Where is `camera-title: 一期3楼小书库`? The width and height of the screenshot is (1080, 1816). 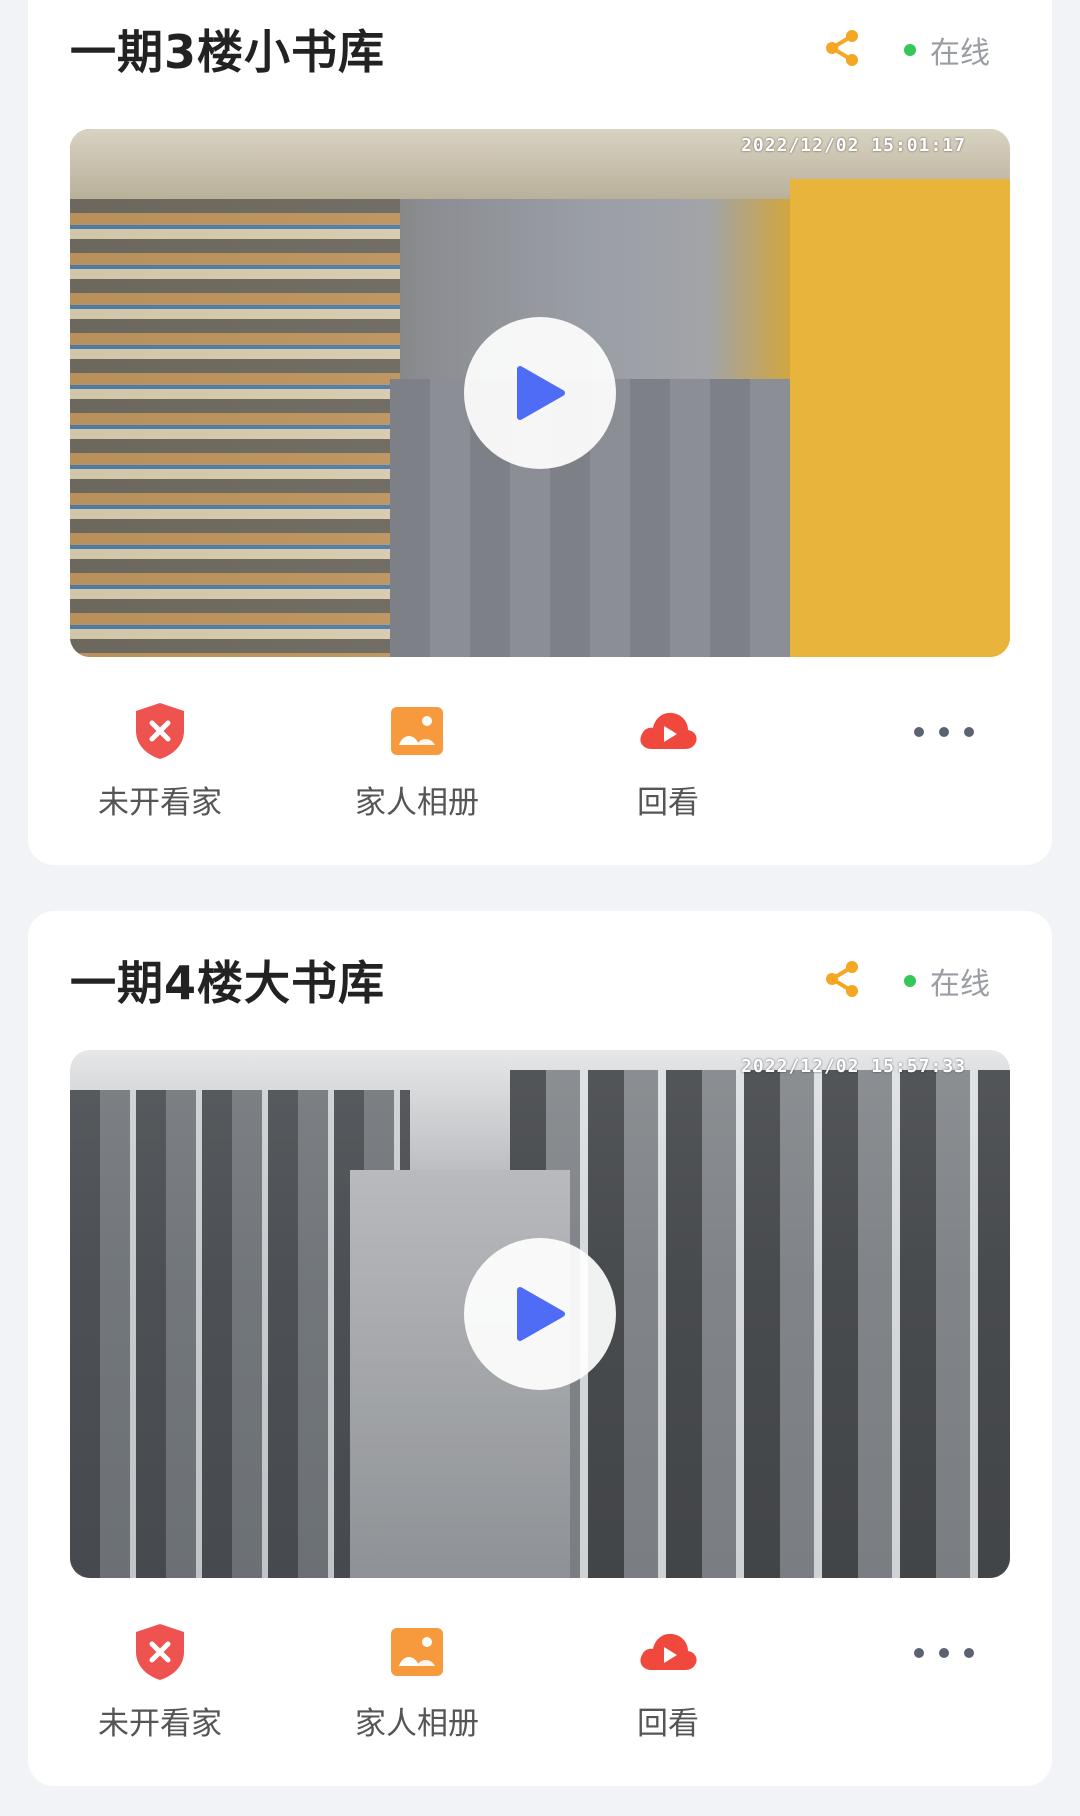
camera-title: 一期3楼小书库 is located at coordinates (228, 52).